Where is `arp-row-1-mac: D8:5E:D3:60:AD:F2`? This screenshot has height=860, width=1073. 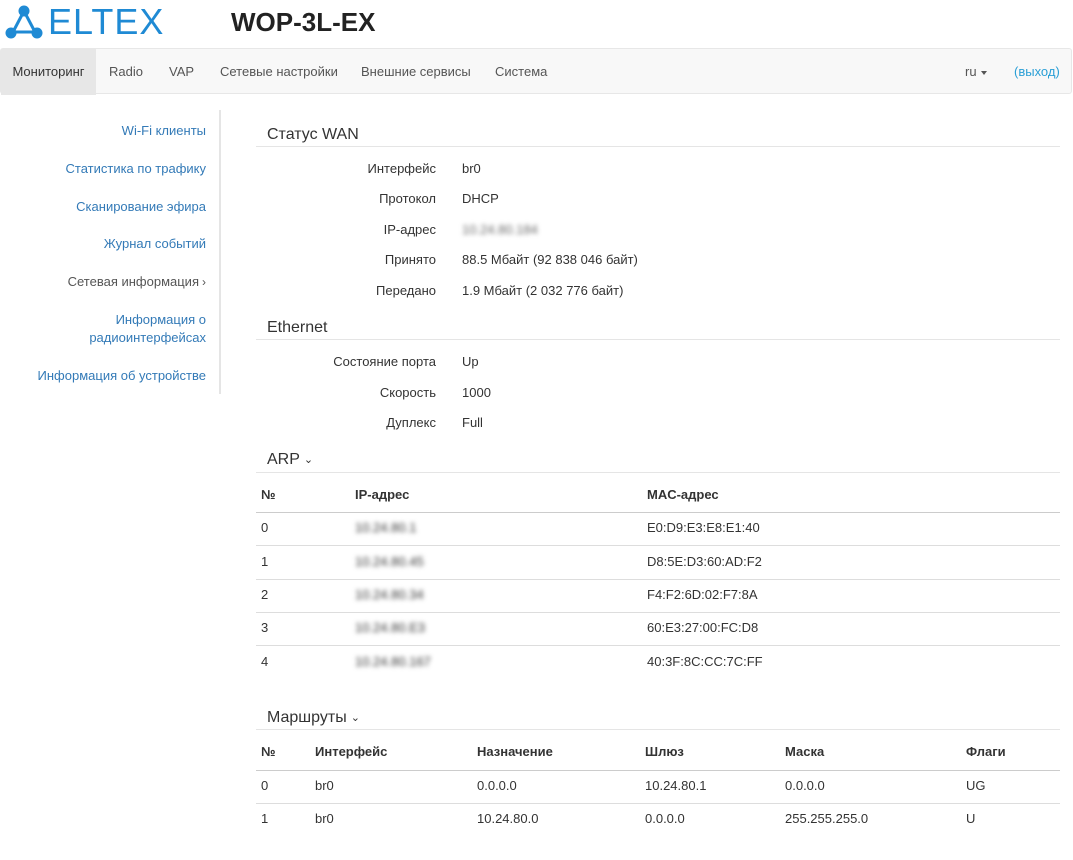
arp-row-1-mac: D8:5E:D3:60:AD:F2 is located at coordinates (704, 561).